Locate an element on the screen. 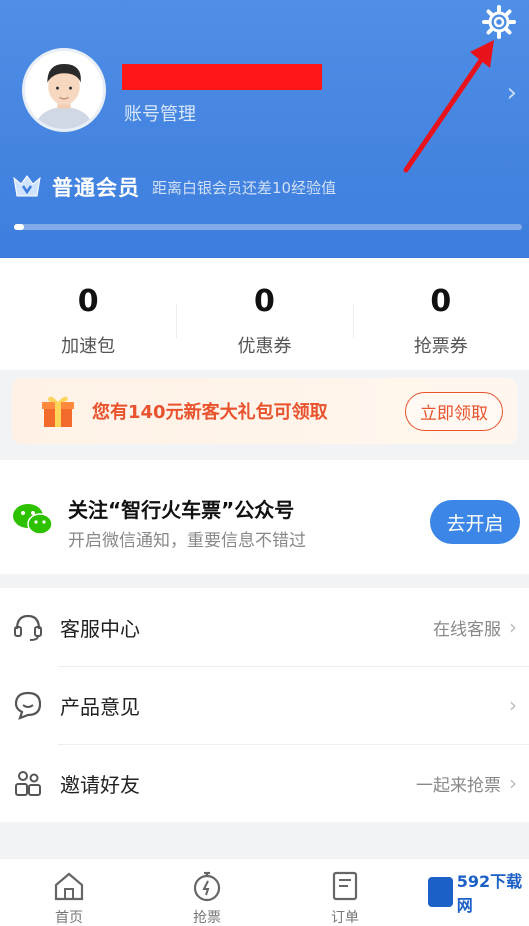 This screenshot has width=529, height=926. wallet-stats: 0 加速包 0 优惠券 0 抢票券 is located at coordinates (264, 314).